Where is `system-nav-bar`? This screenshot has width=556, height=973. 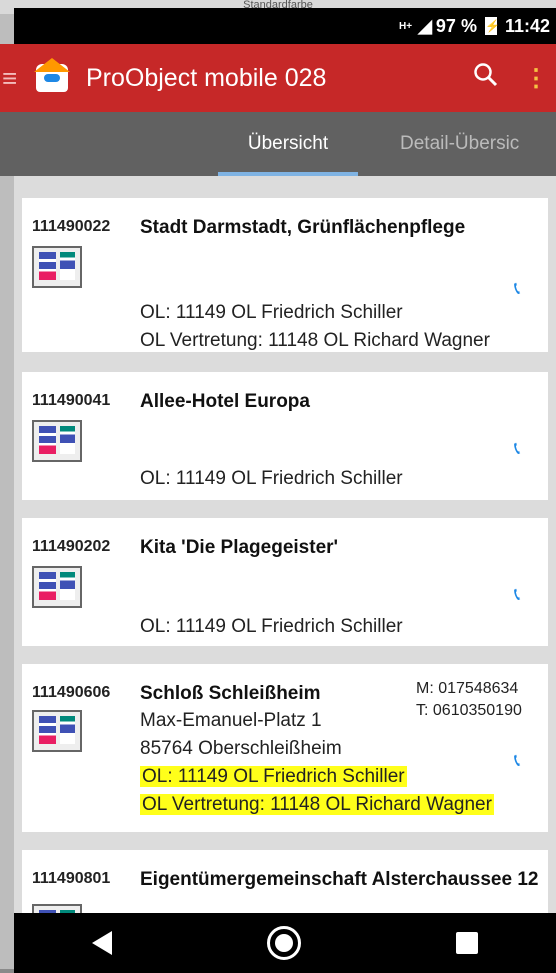
system-nav-bar is located at coordinates (285, 943).